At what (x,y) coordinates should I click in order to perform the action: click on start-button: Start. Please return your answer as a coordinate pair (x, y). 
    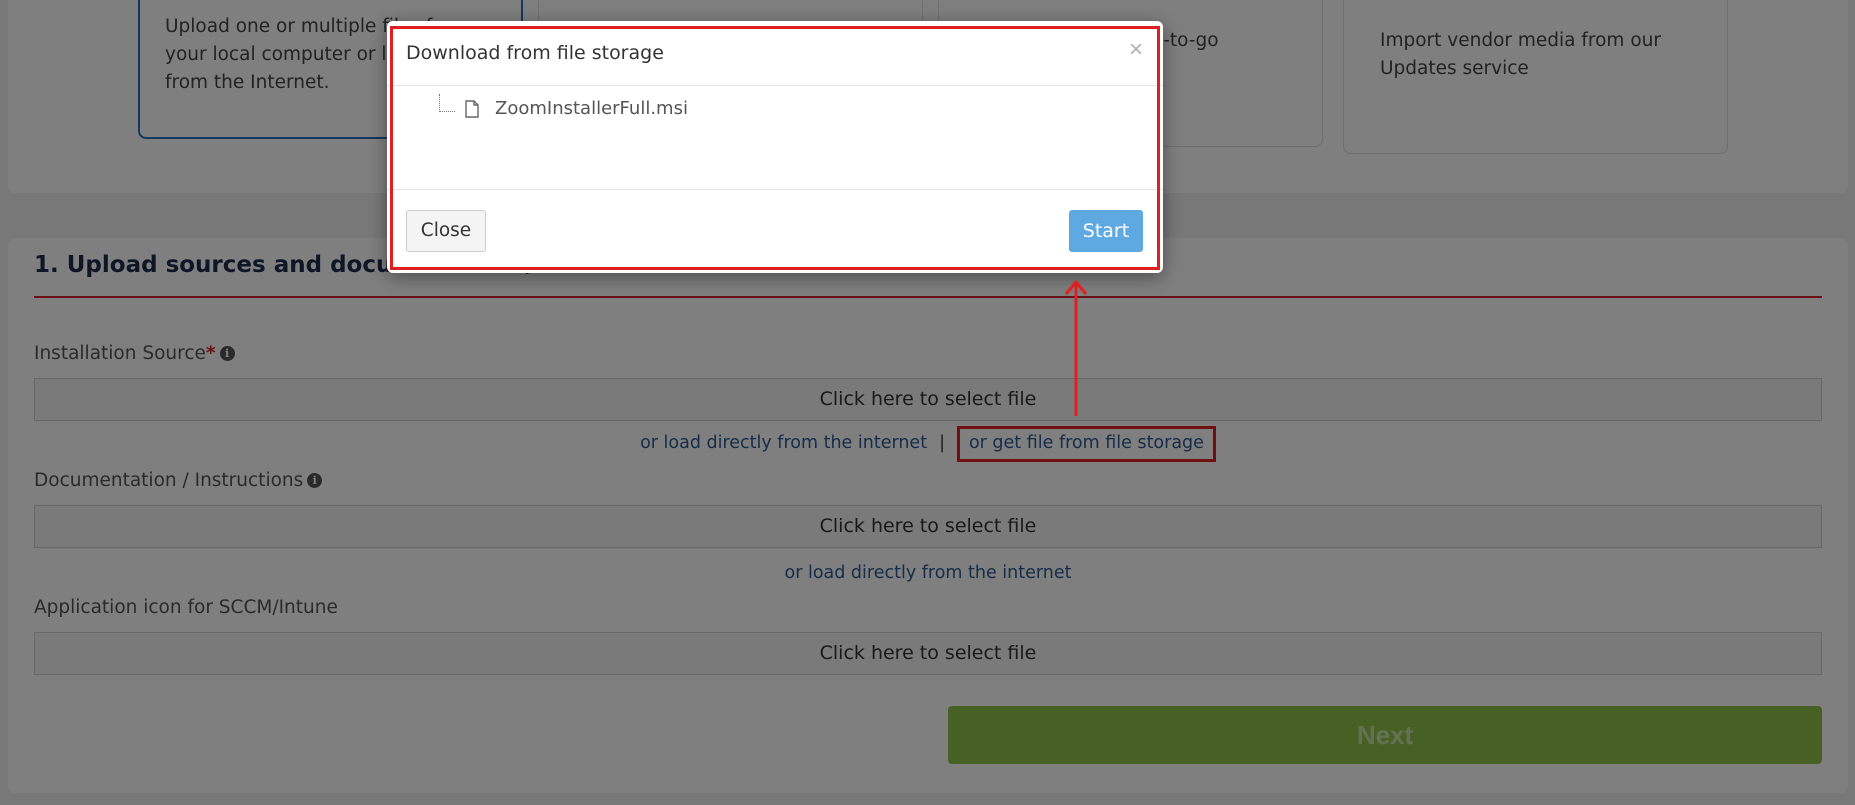
    Looking at the image, I should click on (1106, 231).